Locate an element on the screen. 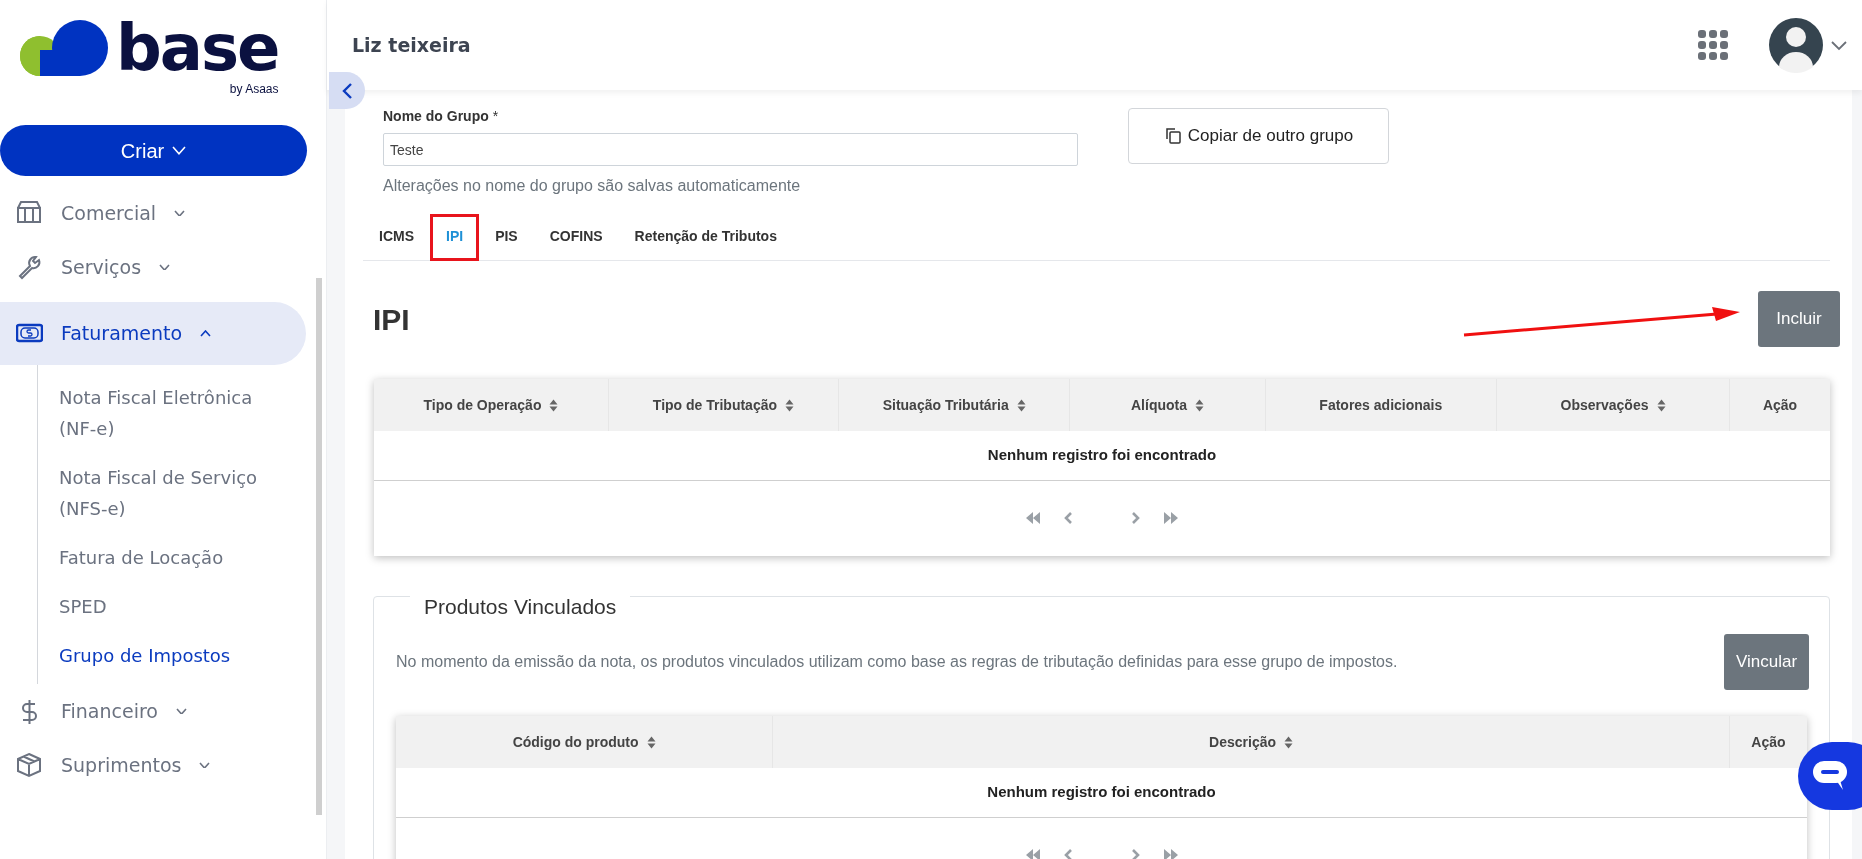  sidebar-item: Comercial is located at coordinates (153, 213).